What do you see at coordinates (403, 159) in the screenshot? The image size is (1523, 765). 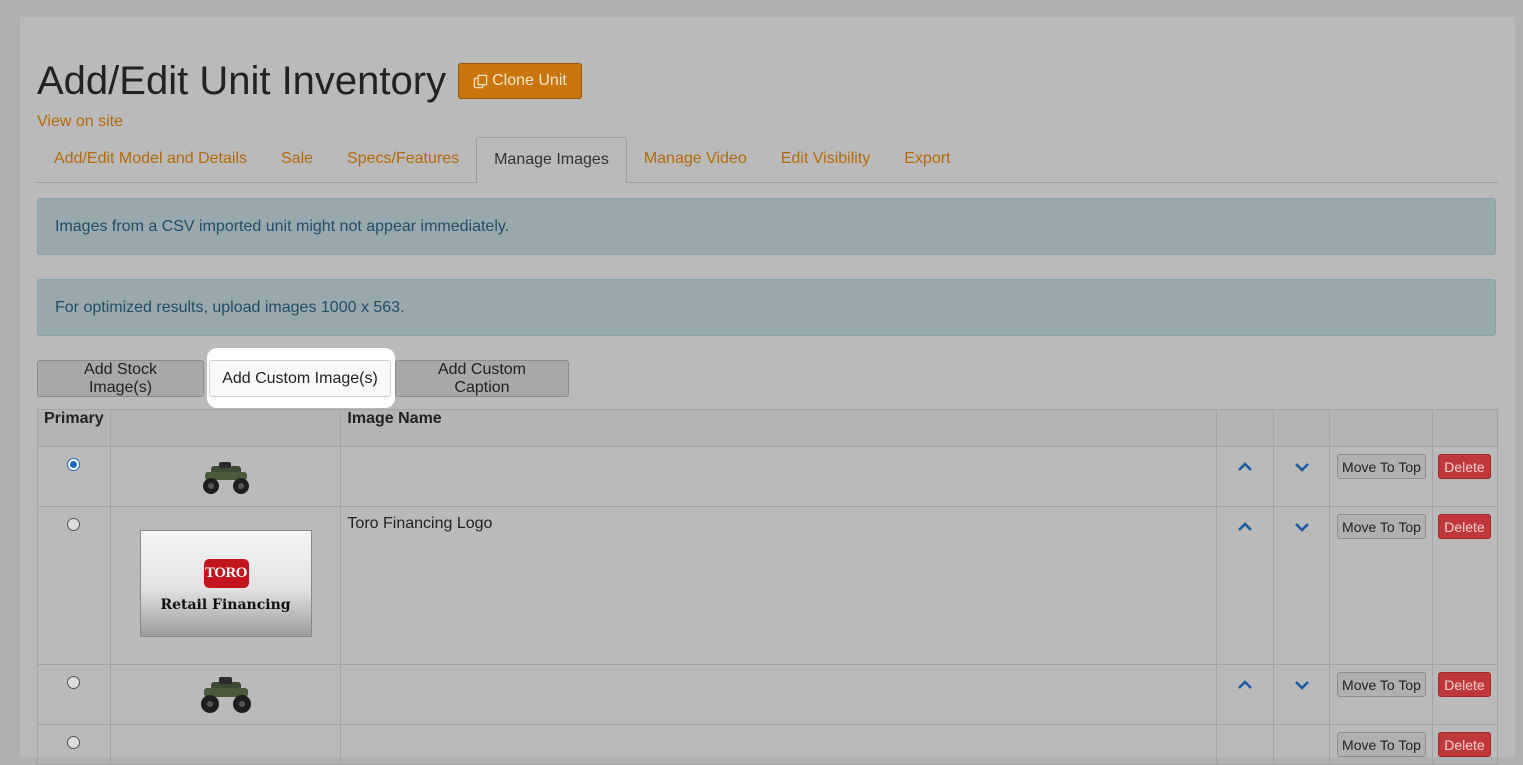 I see `tab-specs-features: Specs/Features` at bounding box center [403, 159].